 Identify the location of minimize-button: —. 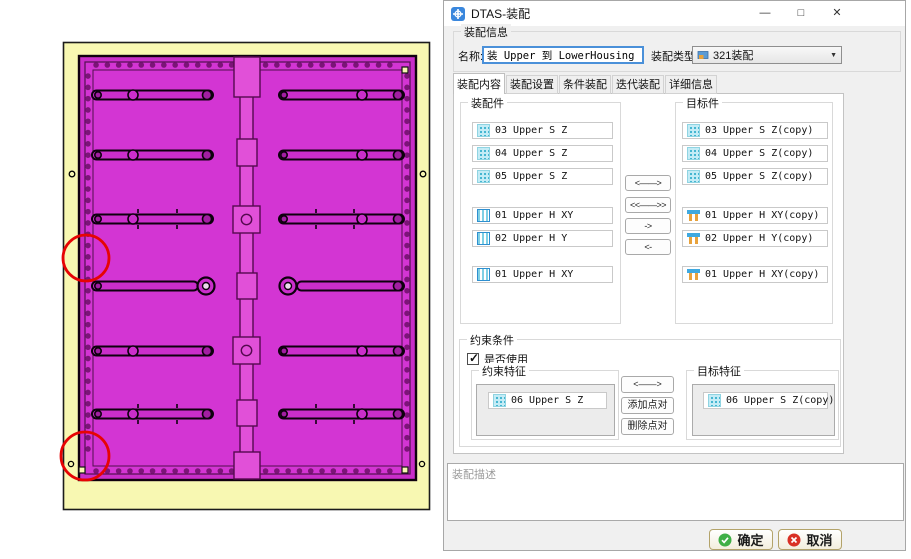
(765, 13).